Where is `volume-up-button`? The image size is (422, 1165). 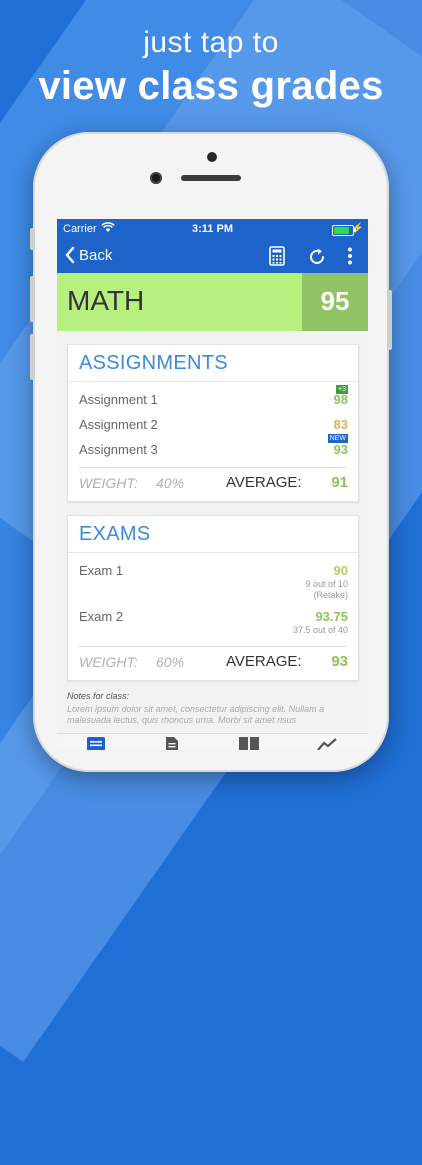 volume-up-button is located at coordinates (32, 299).